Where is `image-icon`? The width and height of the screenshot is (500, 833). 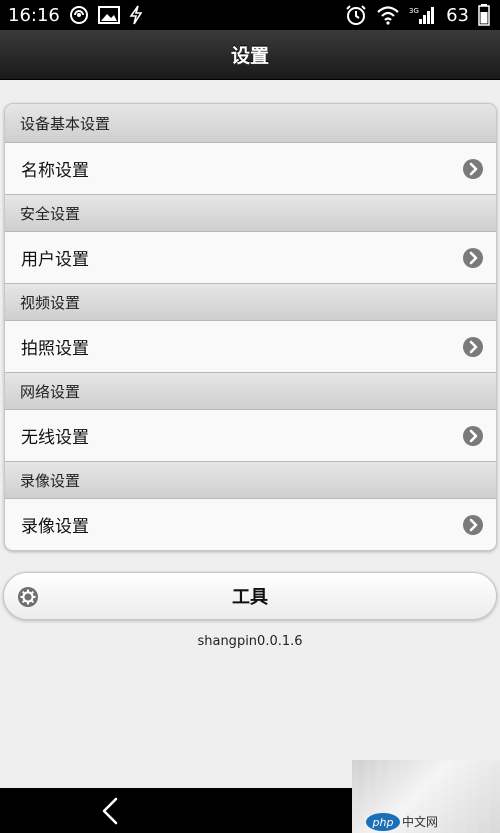 image-icon is located at coordinates (108, 15).